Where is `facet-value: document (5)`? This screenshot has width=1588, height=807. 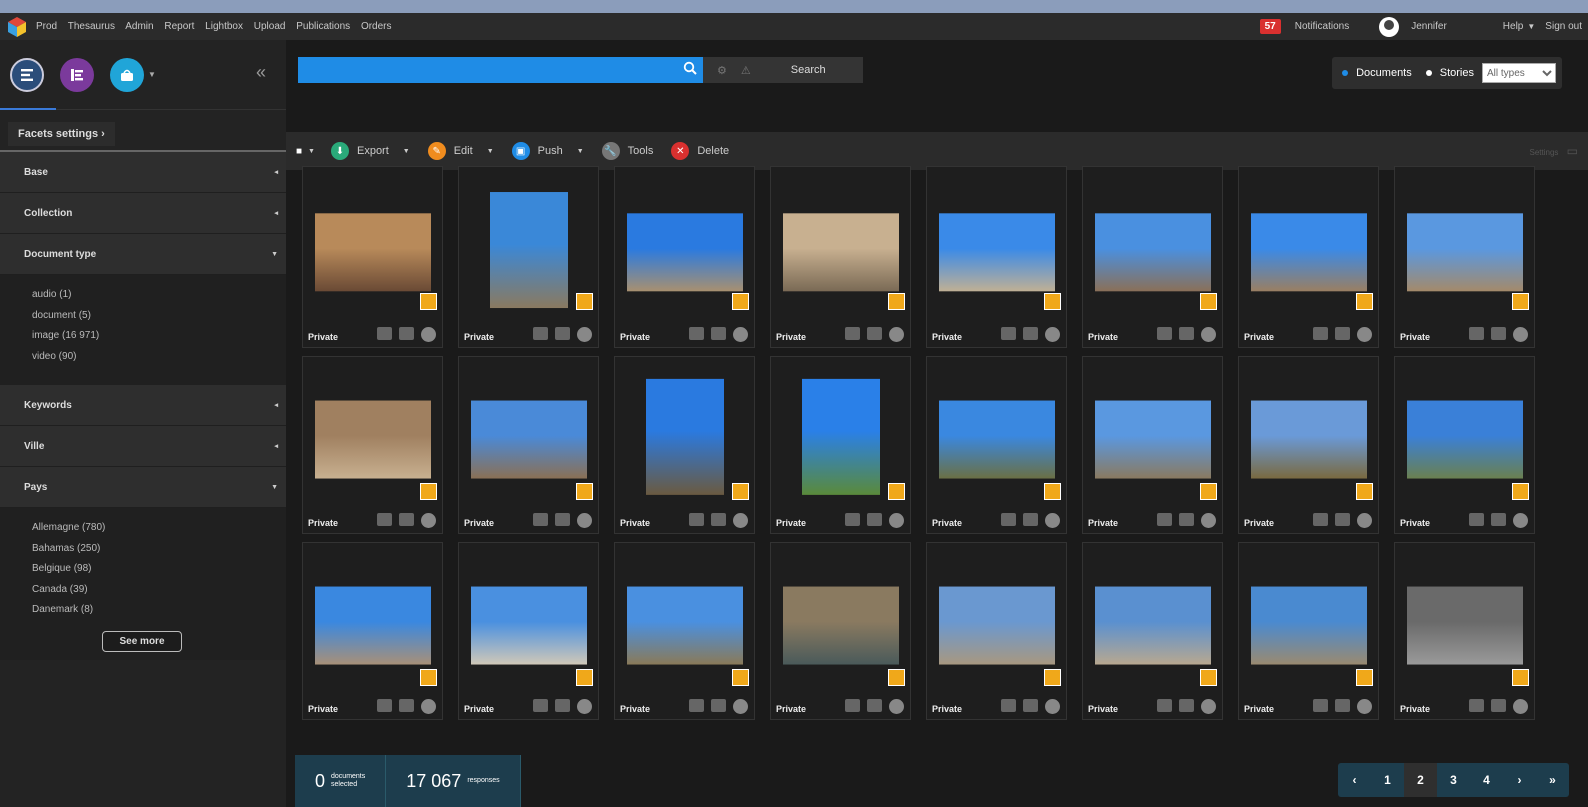
facet-value: document (5) is located at coordinates (159, 320).